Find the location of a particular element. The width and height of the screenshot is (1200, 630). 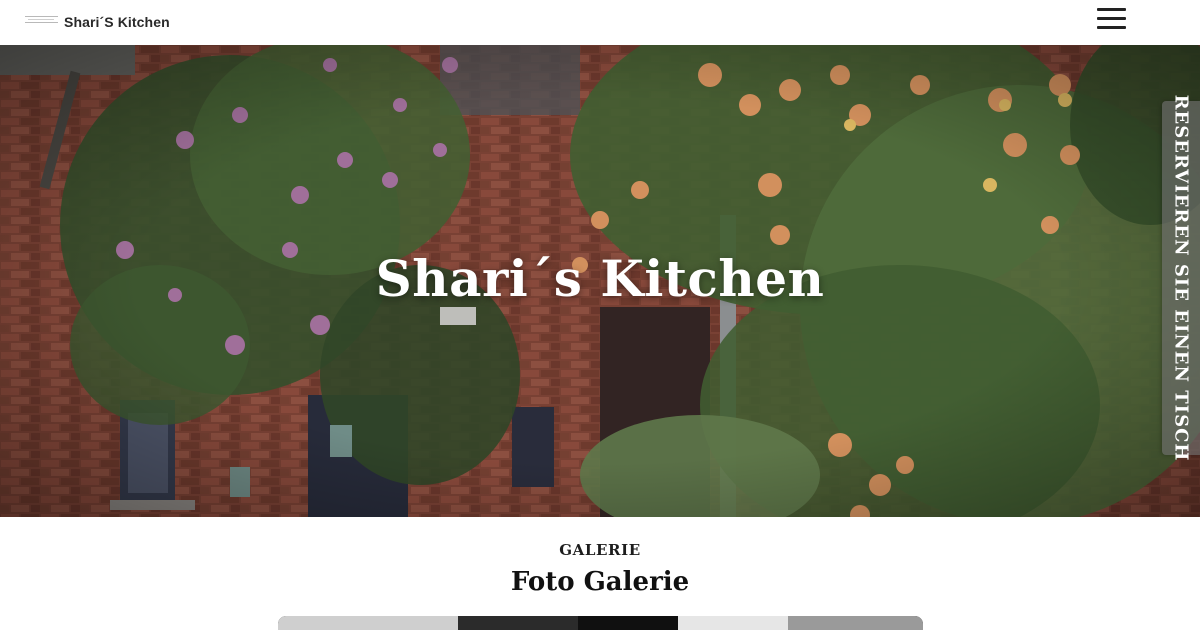

hero-title: Shari´s Kitchen is located at coordinates (600, 278).